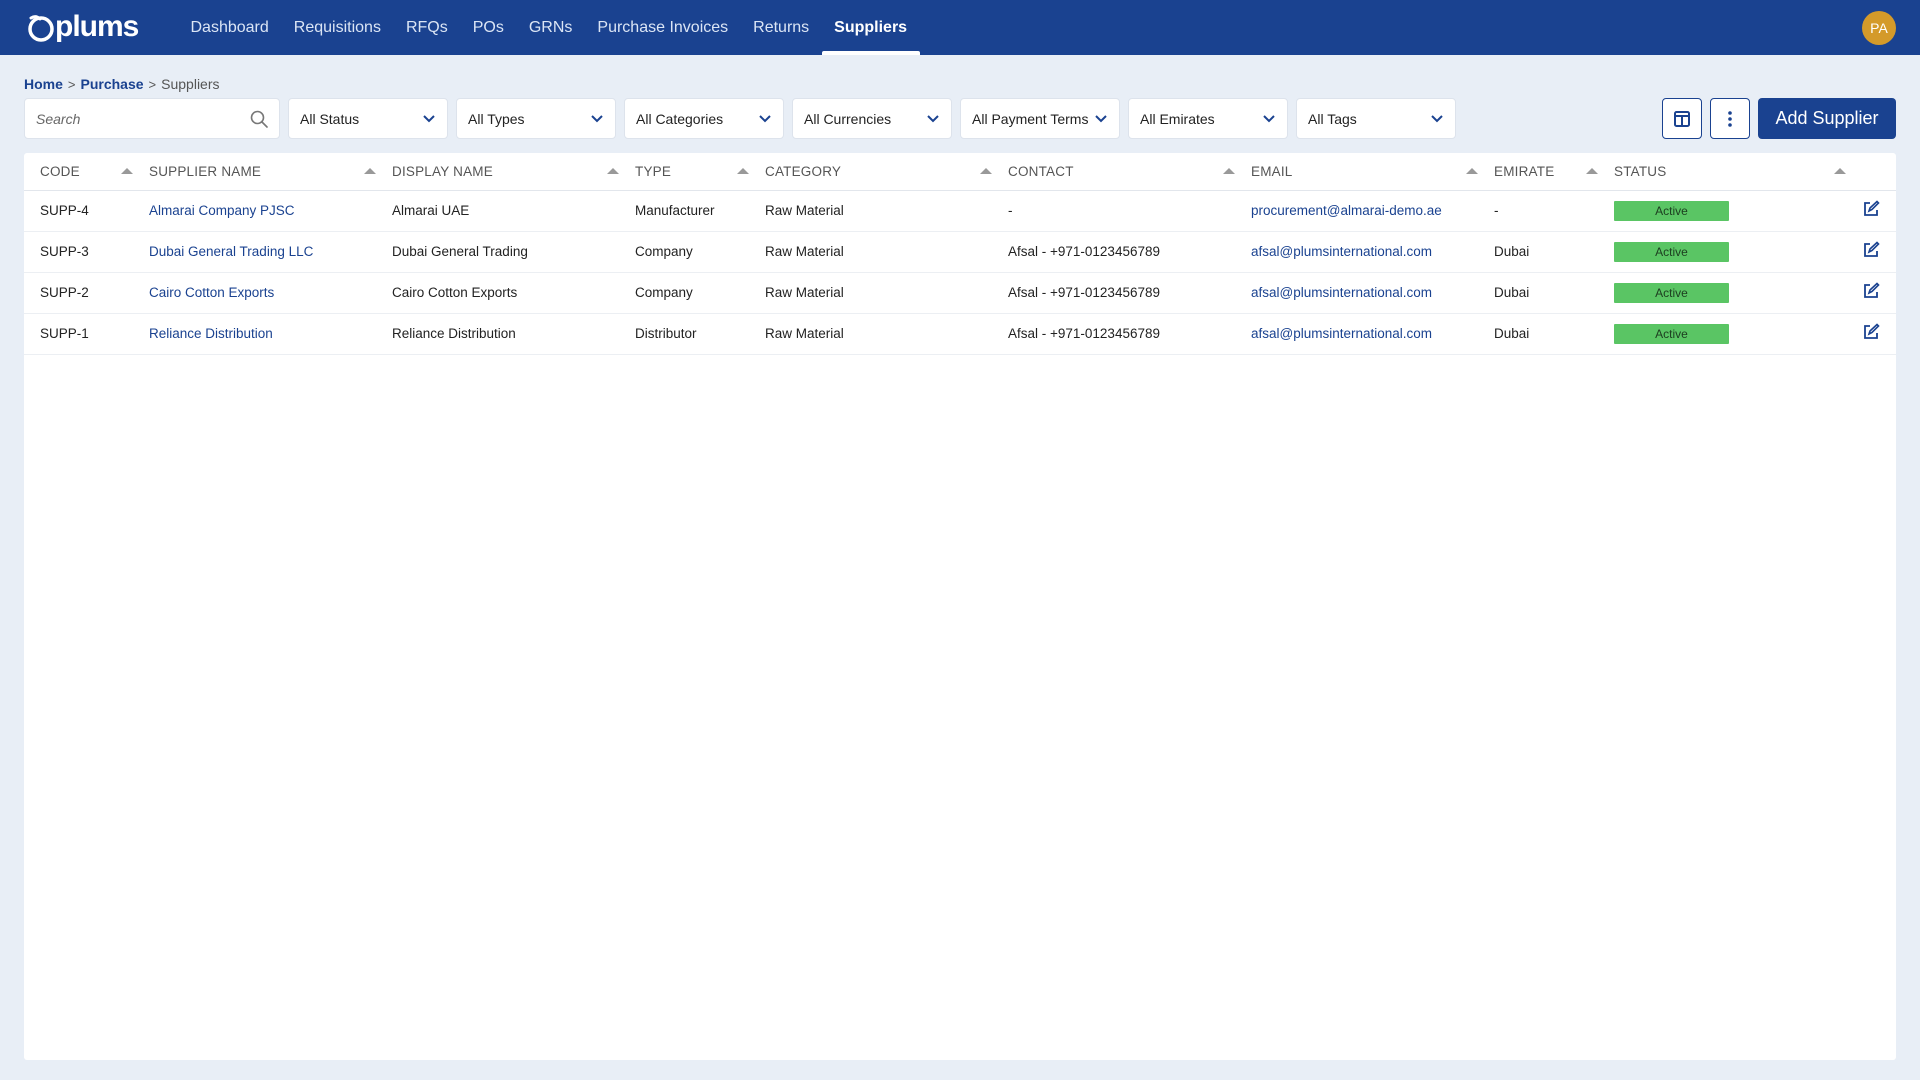 The height and width of the screenshot is (1080, 1920). What do you see at coordinates (781, 27) in the screenshot?
I see `nav-returns: Returns` at bounding box center [781, 27].